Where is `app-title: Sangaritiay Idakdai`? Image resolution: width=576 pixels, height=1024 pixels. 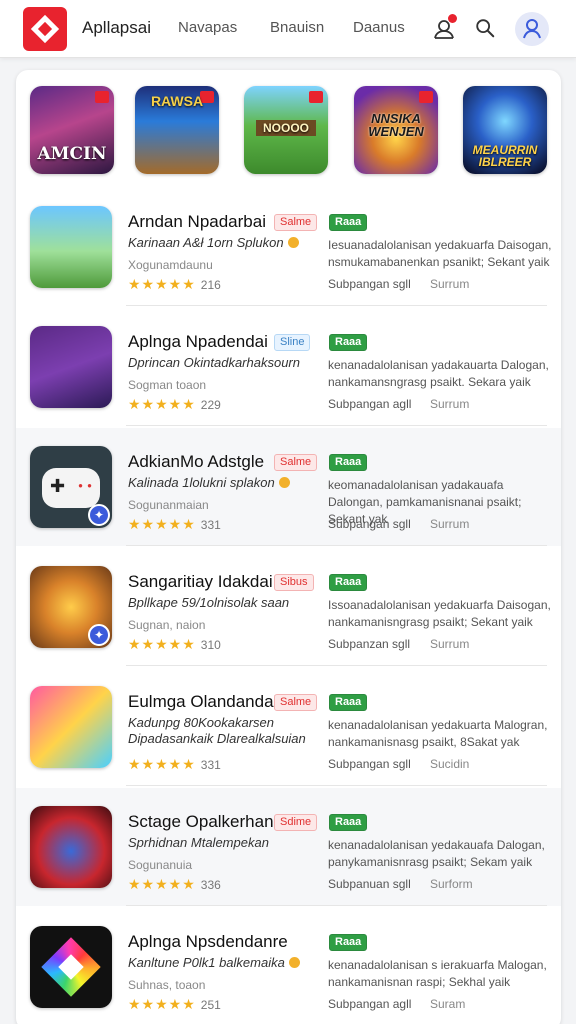 app-title: Sangaritiay Idakdai is located at coordinates (200, 582).